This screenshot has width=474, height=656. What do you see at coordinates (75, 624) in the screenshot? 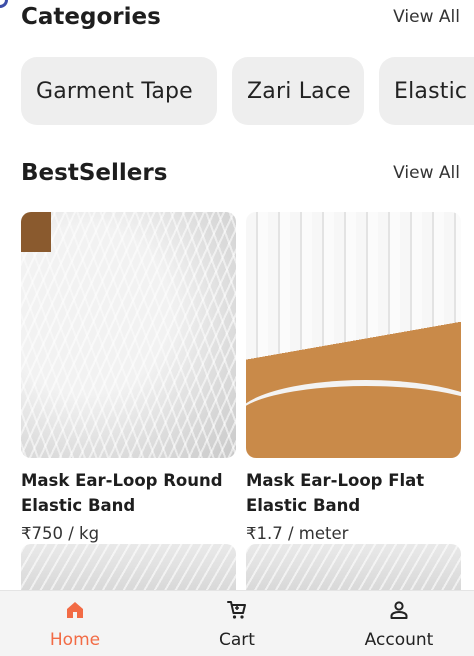
I see `nav-home: Home` at bounding box center [75, 624].